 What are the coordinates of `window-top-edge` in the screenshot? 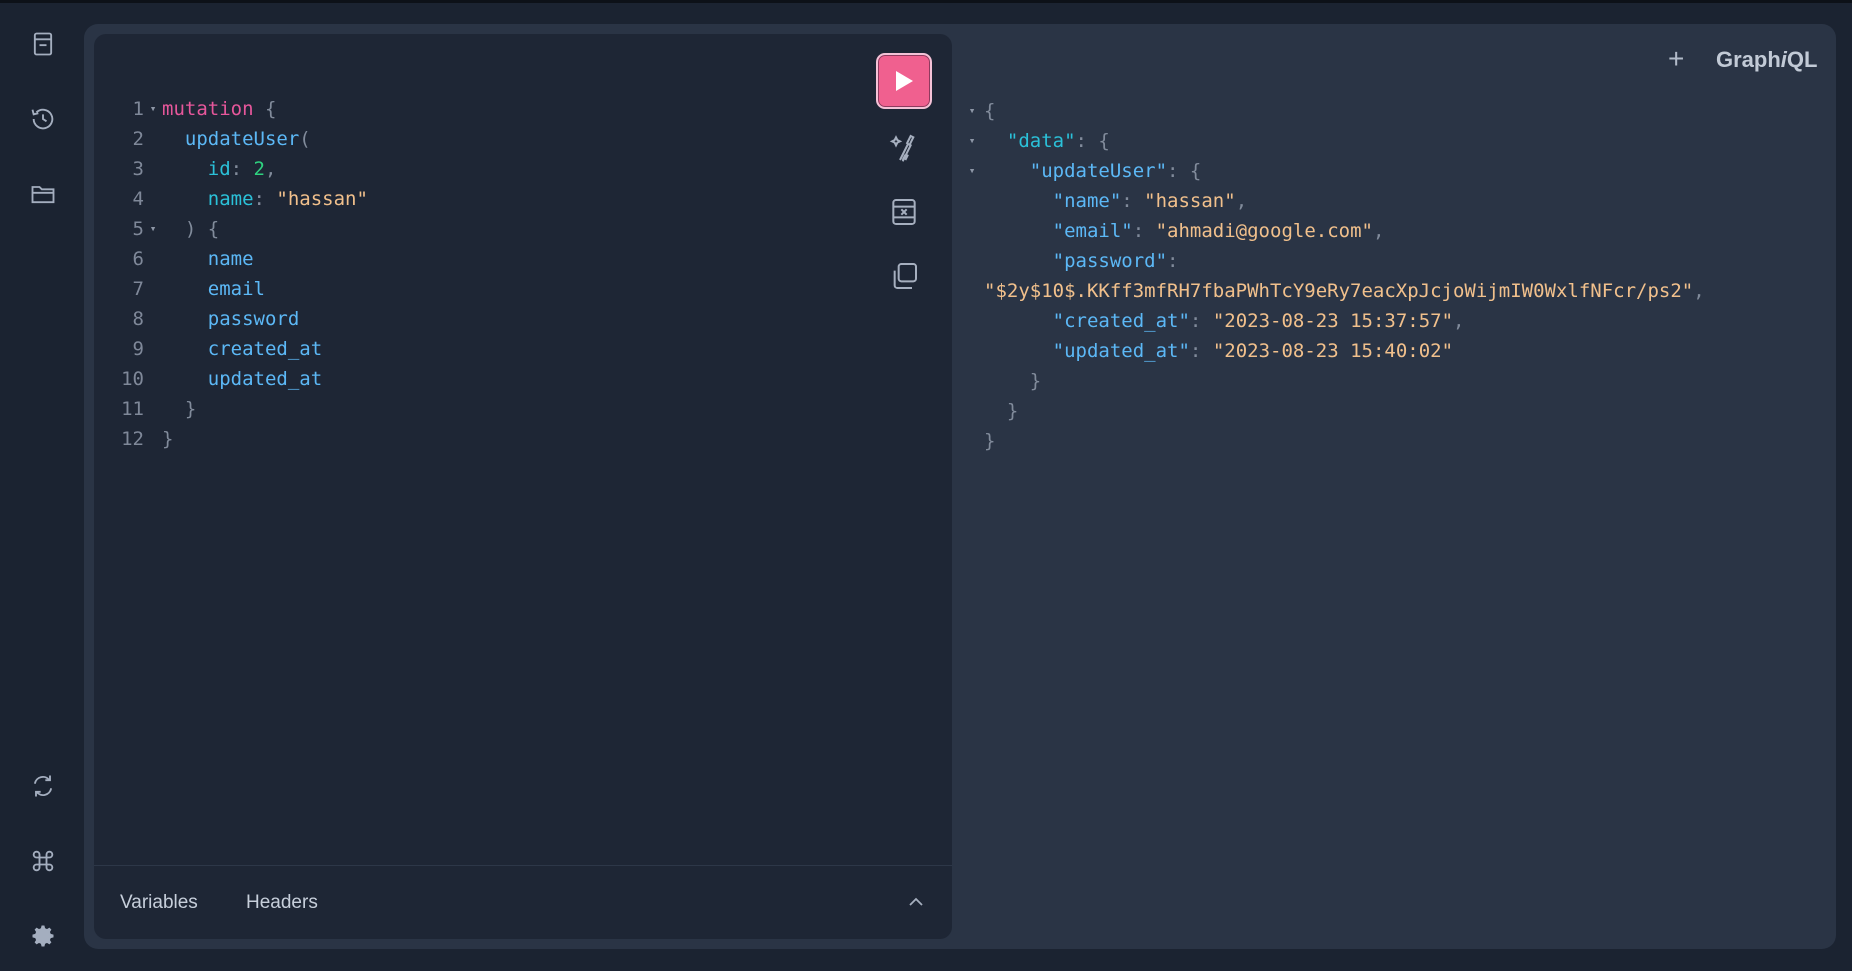 It's located at (926, 1).